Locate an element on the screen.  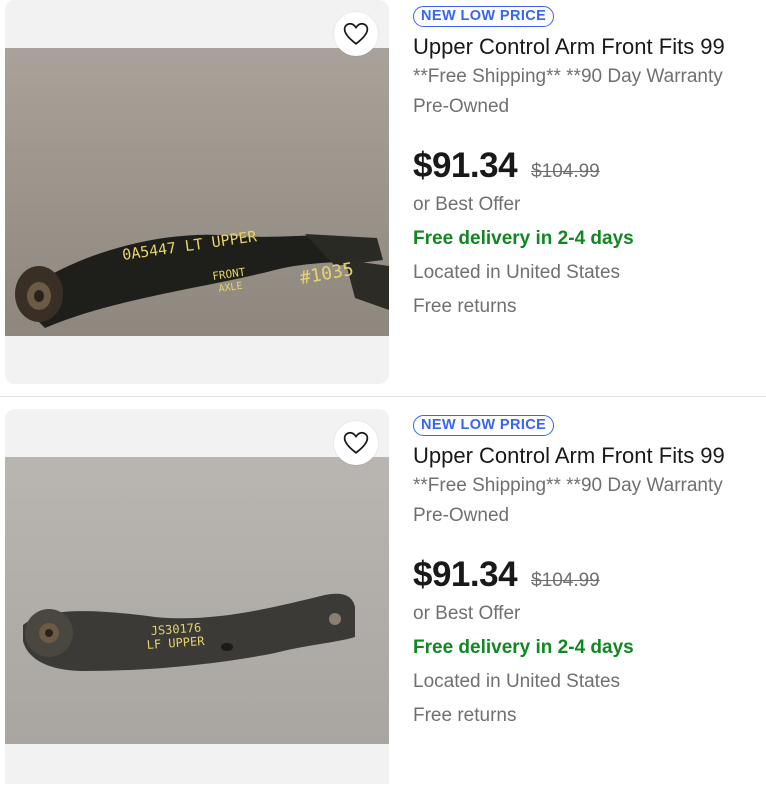
listing-divider is located at coordinates (383, 396).